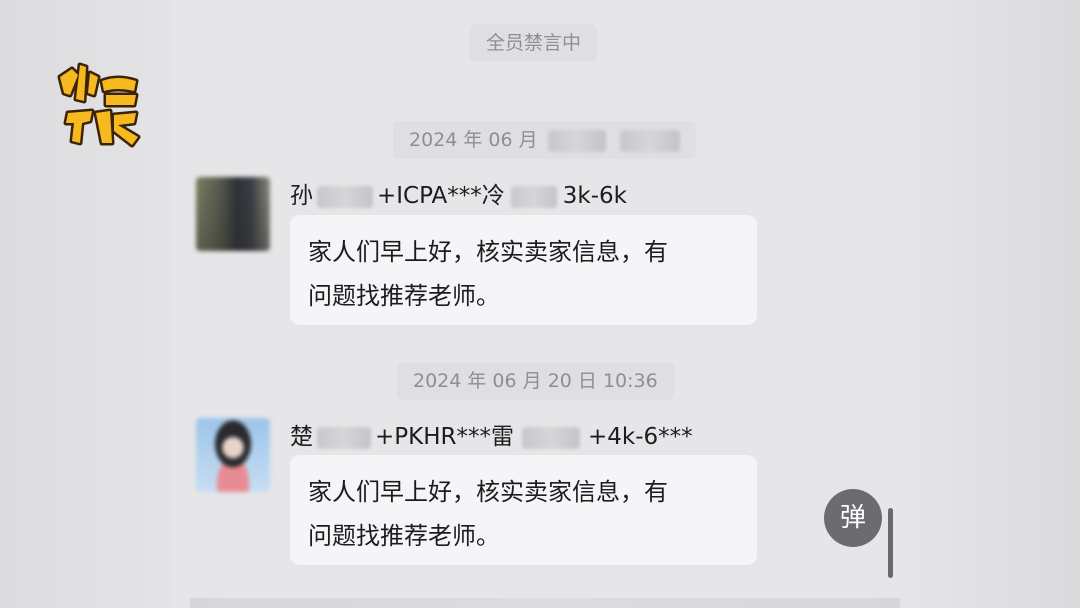 The width and height of the screenshot is (1080, 608). Describe the element at coordinates (98, 102) in the screenshot. I see `watermark-logo` at that location.